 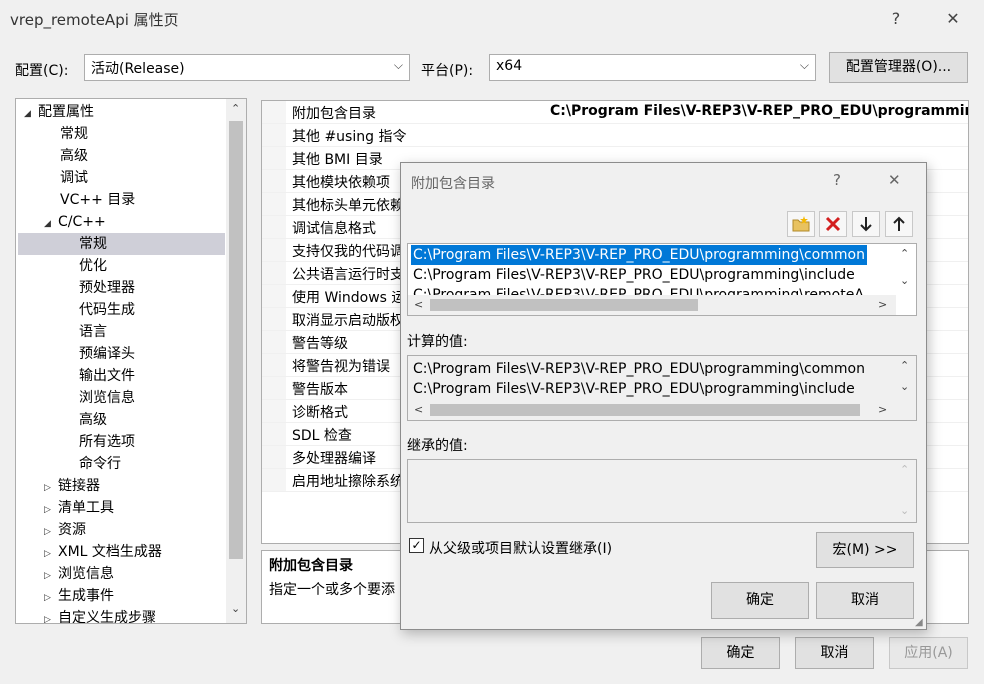 What do you see at coordinates (79, 508) in the screenshot?
I see `tree-item: ▷ 清单工具` at bounding box center [79, 508].